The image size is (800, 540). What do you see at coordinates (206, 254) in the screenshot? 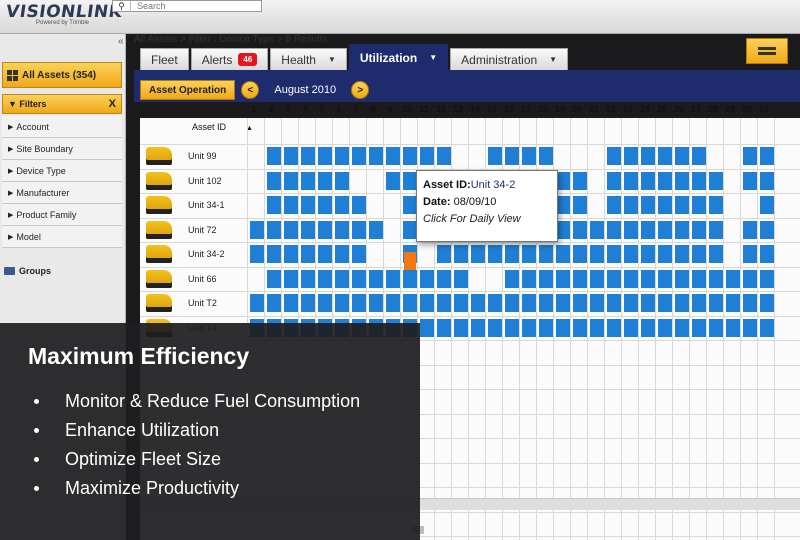
I see `asset-id: Unit 34-2` at bounding box center [206, 254].